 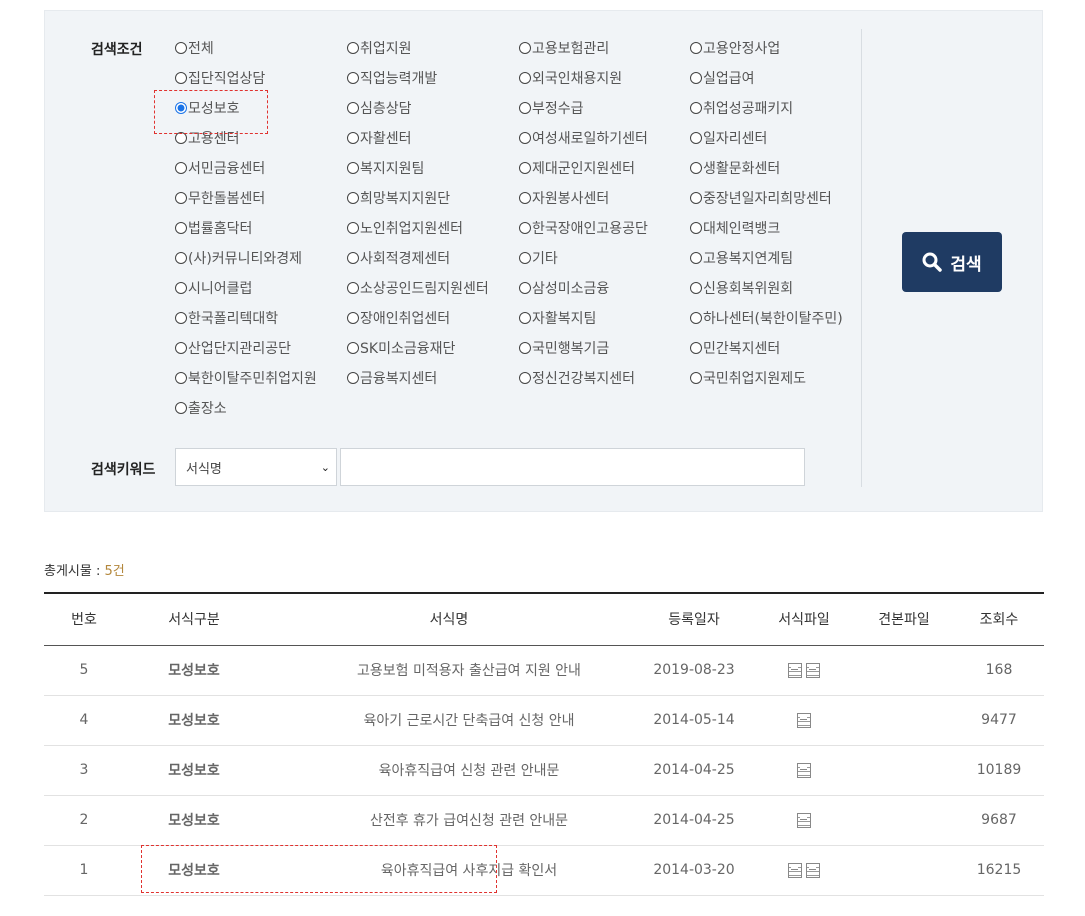 What do you see at coordinates (201, 408) in the screenshot?
I see `radio-option: 출장소` at bounding box center [201, 408].